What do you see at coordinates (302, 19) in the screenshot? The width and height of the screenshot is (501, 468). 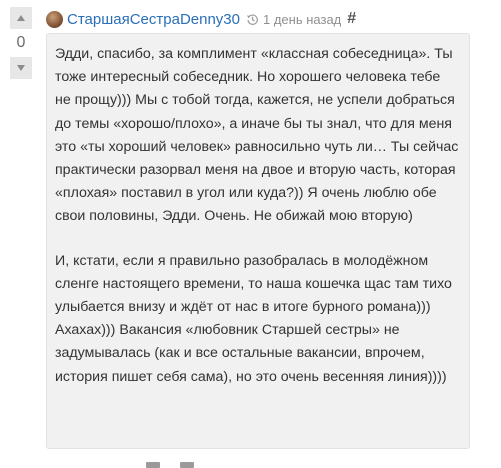 I see `comment-timestamp: 1 день назад` at bounding box center [302, 19].